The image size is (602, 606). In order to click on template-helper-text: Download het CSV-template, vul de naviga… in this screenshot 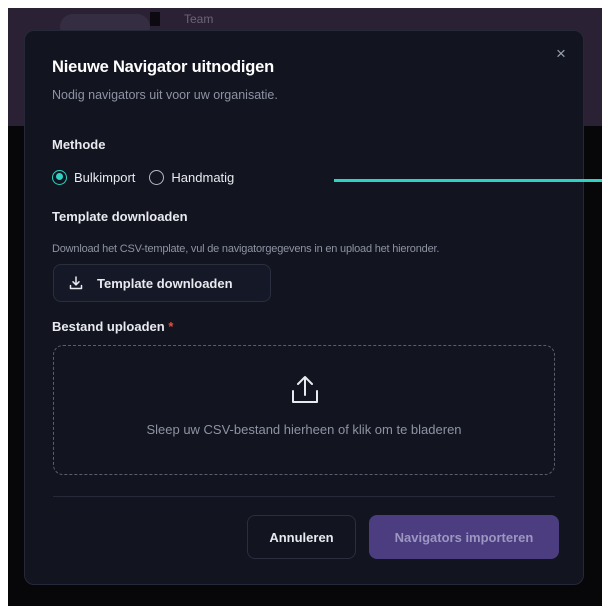, I will do `click(246, 249)`.